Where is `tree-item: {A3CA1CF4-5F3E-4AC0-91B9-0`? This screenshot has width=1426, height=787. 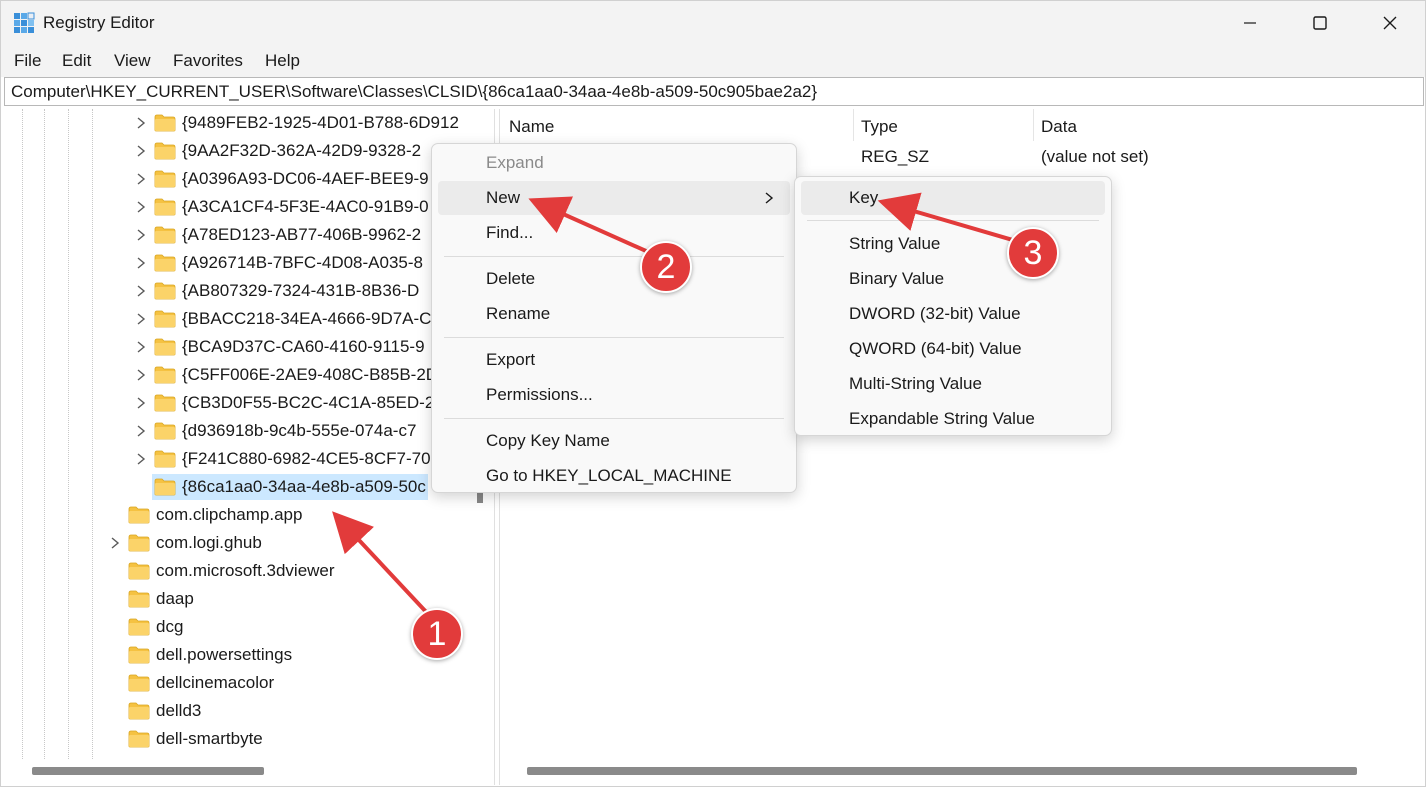 tree-item: {A3CA1CF4-5F3E-4AC0-91B9-0 is located at coordinates (280, 207).